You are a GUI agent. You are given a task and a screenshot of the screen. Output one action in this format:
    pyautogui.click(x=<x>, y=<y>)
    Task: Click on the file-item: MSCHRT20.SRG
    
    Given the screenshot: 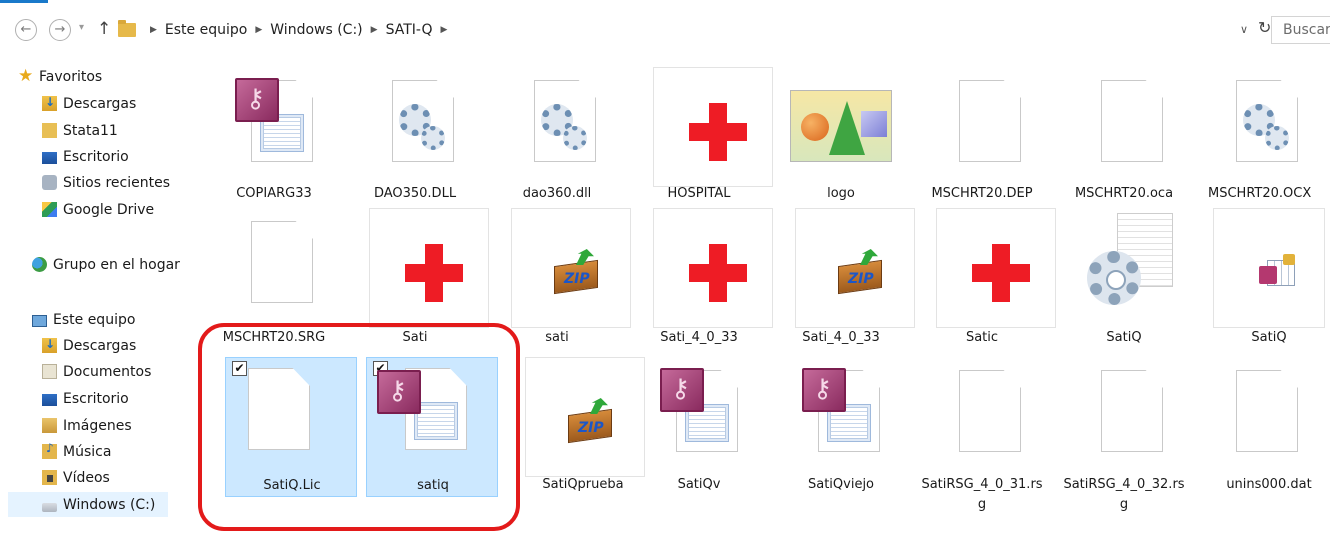 What is the action you would take?
    pyautogui.click(x=274, y=274)
    